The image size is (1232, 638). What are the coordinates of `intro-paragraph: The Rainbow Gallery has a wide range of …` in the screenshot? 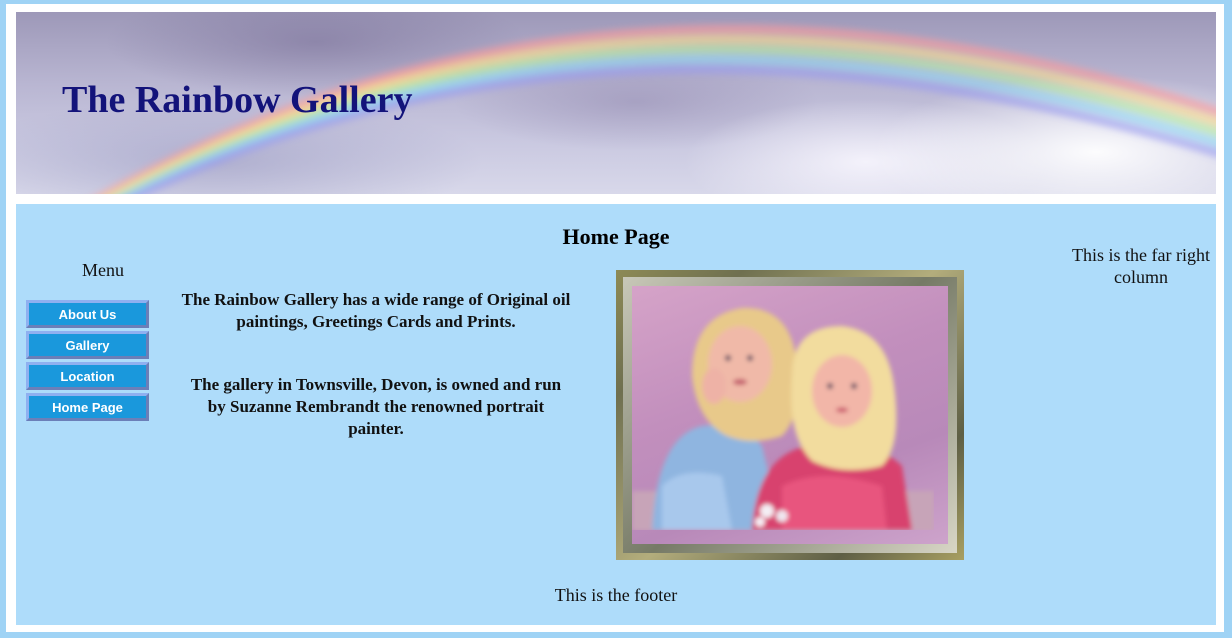 It's located at (376, 310).